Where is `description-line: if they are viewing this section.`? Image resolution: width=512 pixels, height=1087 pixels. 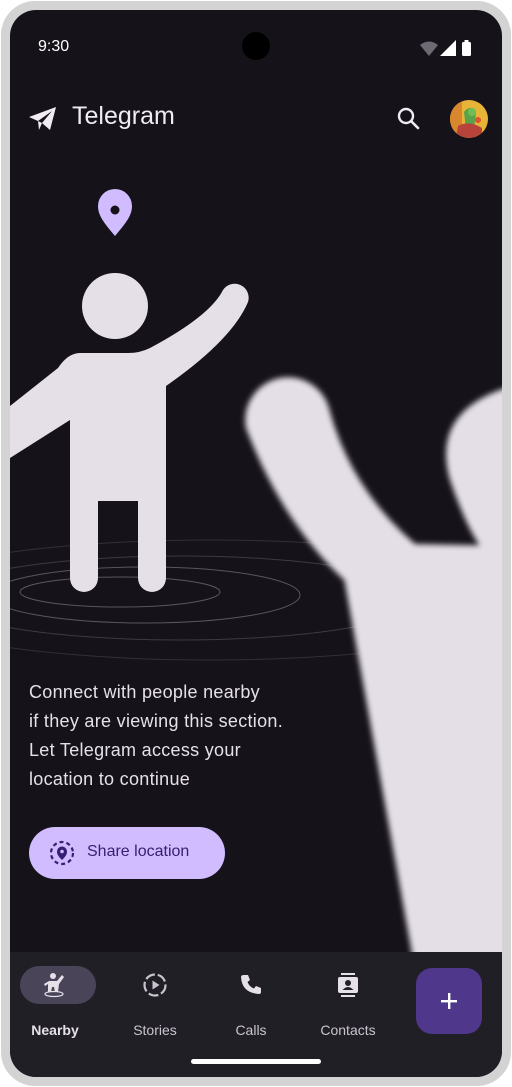
description-line: if they are viewing this section. is located at coordinates (156, 721).